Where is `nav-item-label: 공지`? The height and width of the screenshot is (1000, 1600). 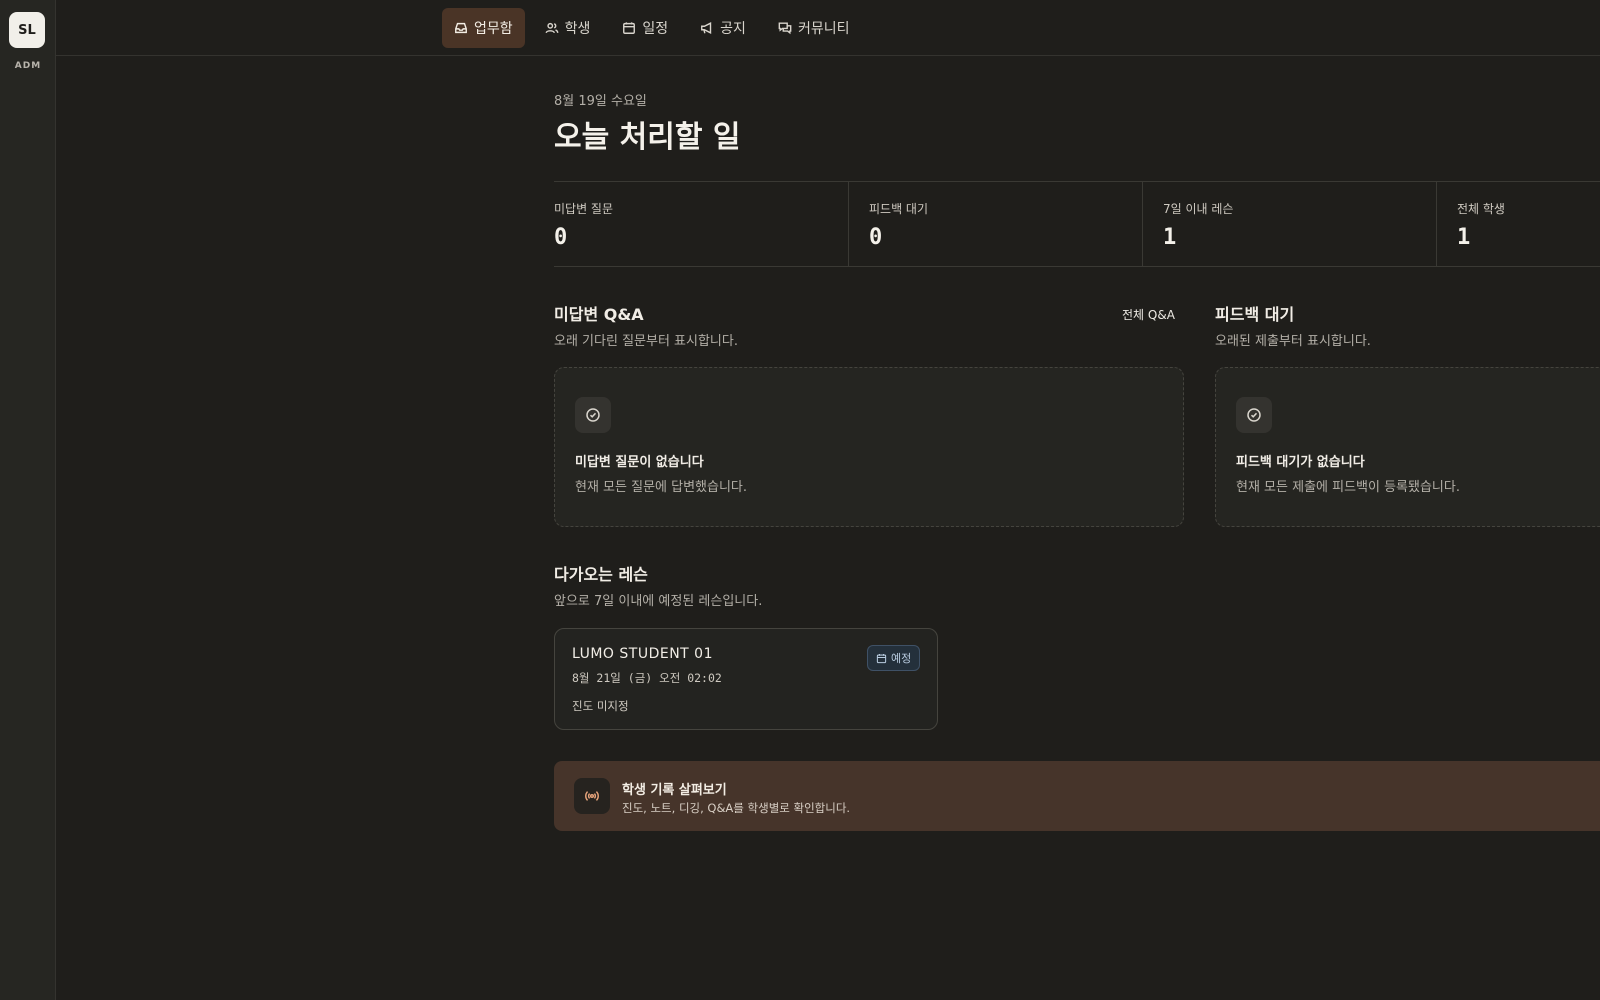 nav-item-label: 공지 is located at coordinates (733, 29).